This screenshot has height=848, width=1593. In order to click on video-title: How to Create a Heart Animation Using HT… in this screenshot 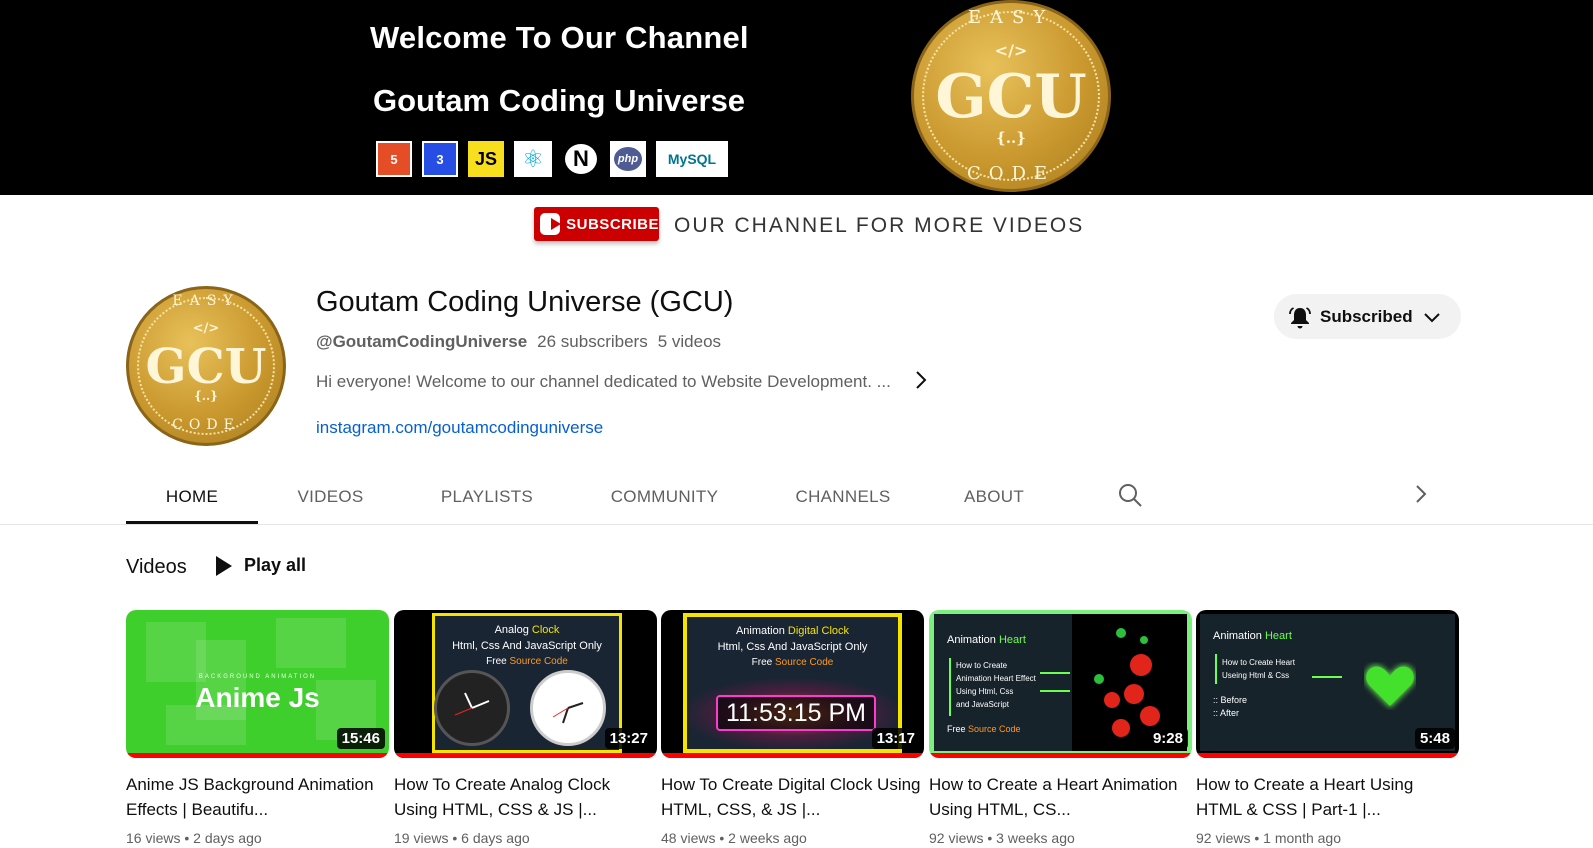, I will do `click(1060, 797)`.